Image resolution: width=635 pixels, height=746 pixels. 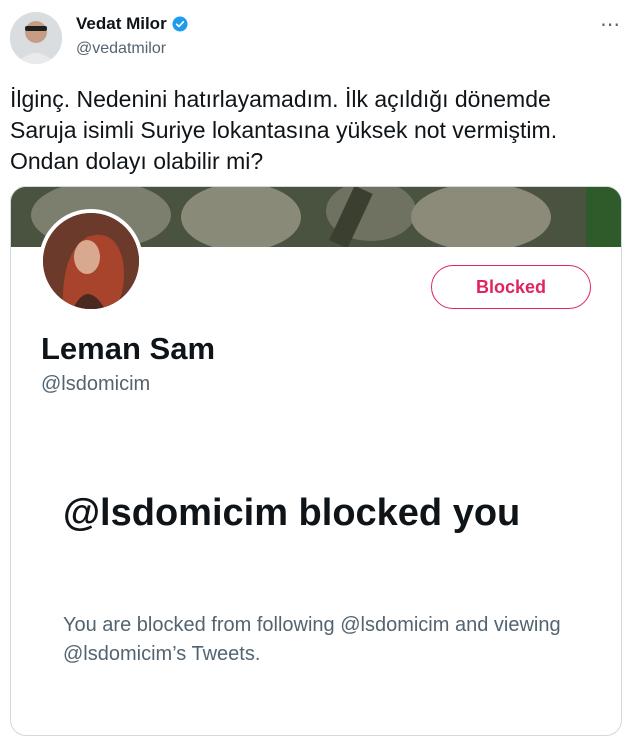 What do you see at coordinates (292, 513) in the screenshot?
I see `blocked-title: @lsdomicim blocked you` at bounding box center [292, 513].